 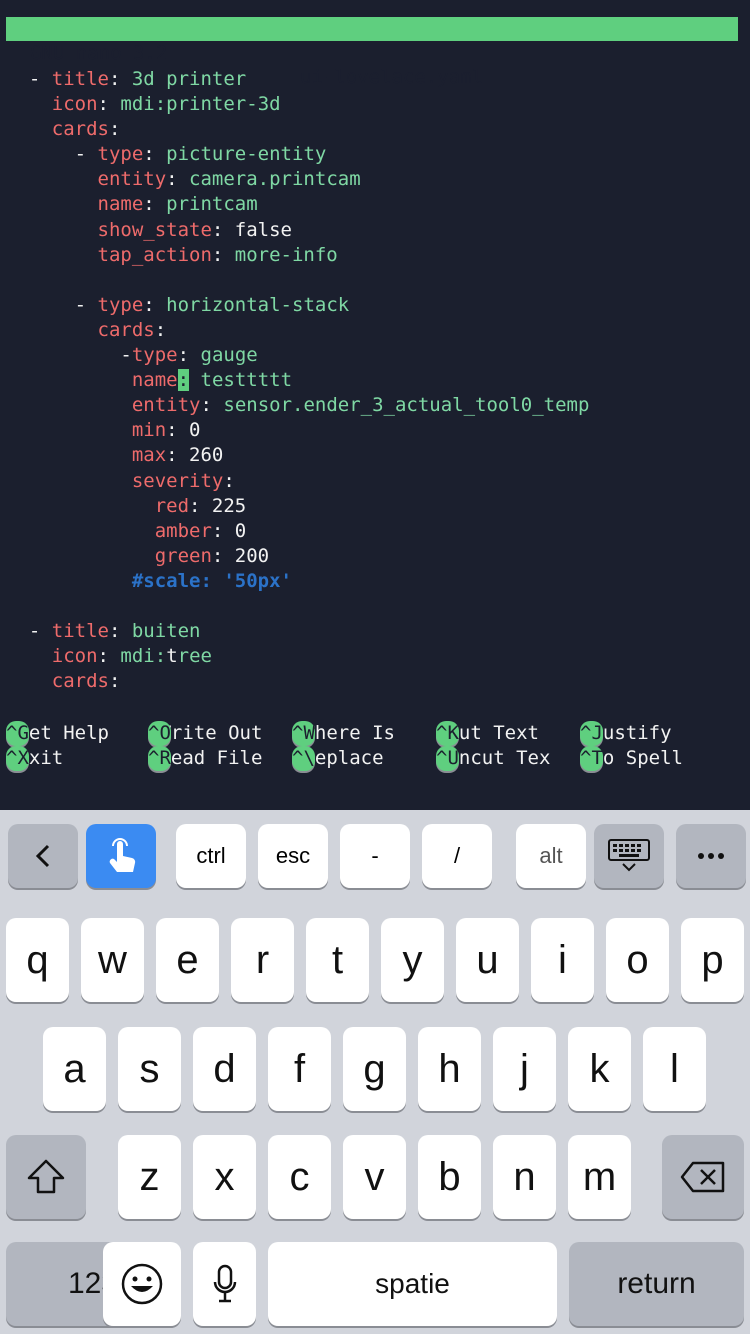 What do you see at coordinates (376, 531) in the screenshot?
I see `editor-line: amber: 0` at bounding box center [376, 531].